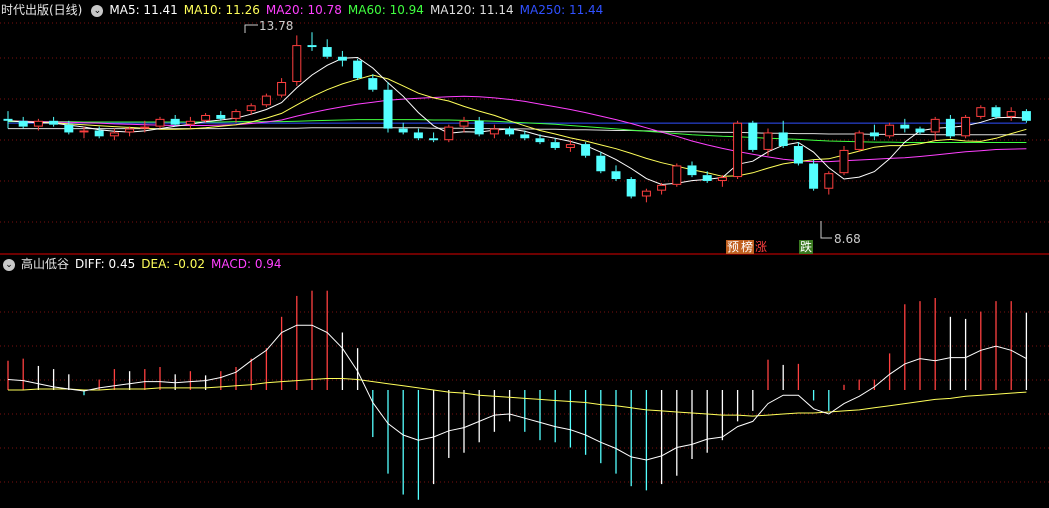 Image resolution: width=1049 pixels, height=508 pixels. What do you see at coordinates (251, 28) in the screenshot?
I see `high-marker-arrow` at bounding box center [251, 28].